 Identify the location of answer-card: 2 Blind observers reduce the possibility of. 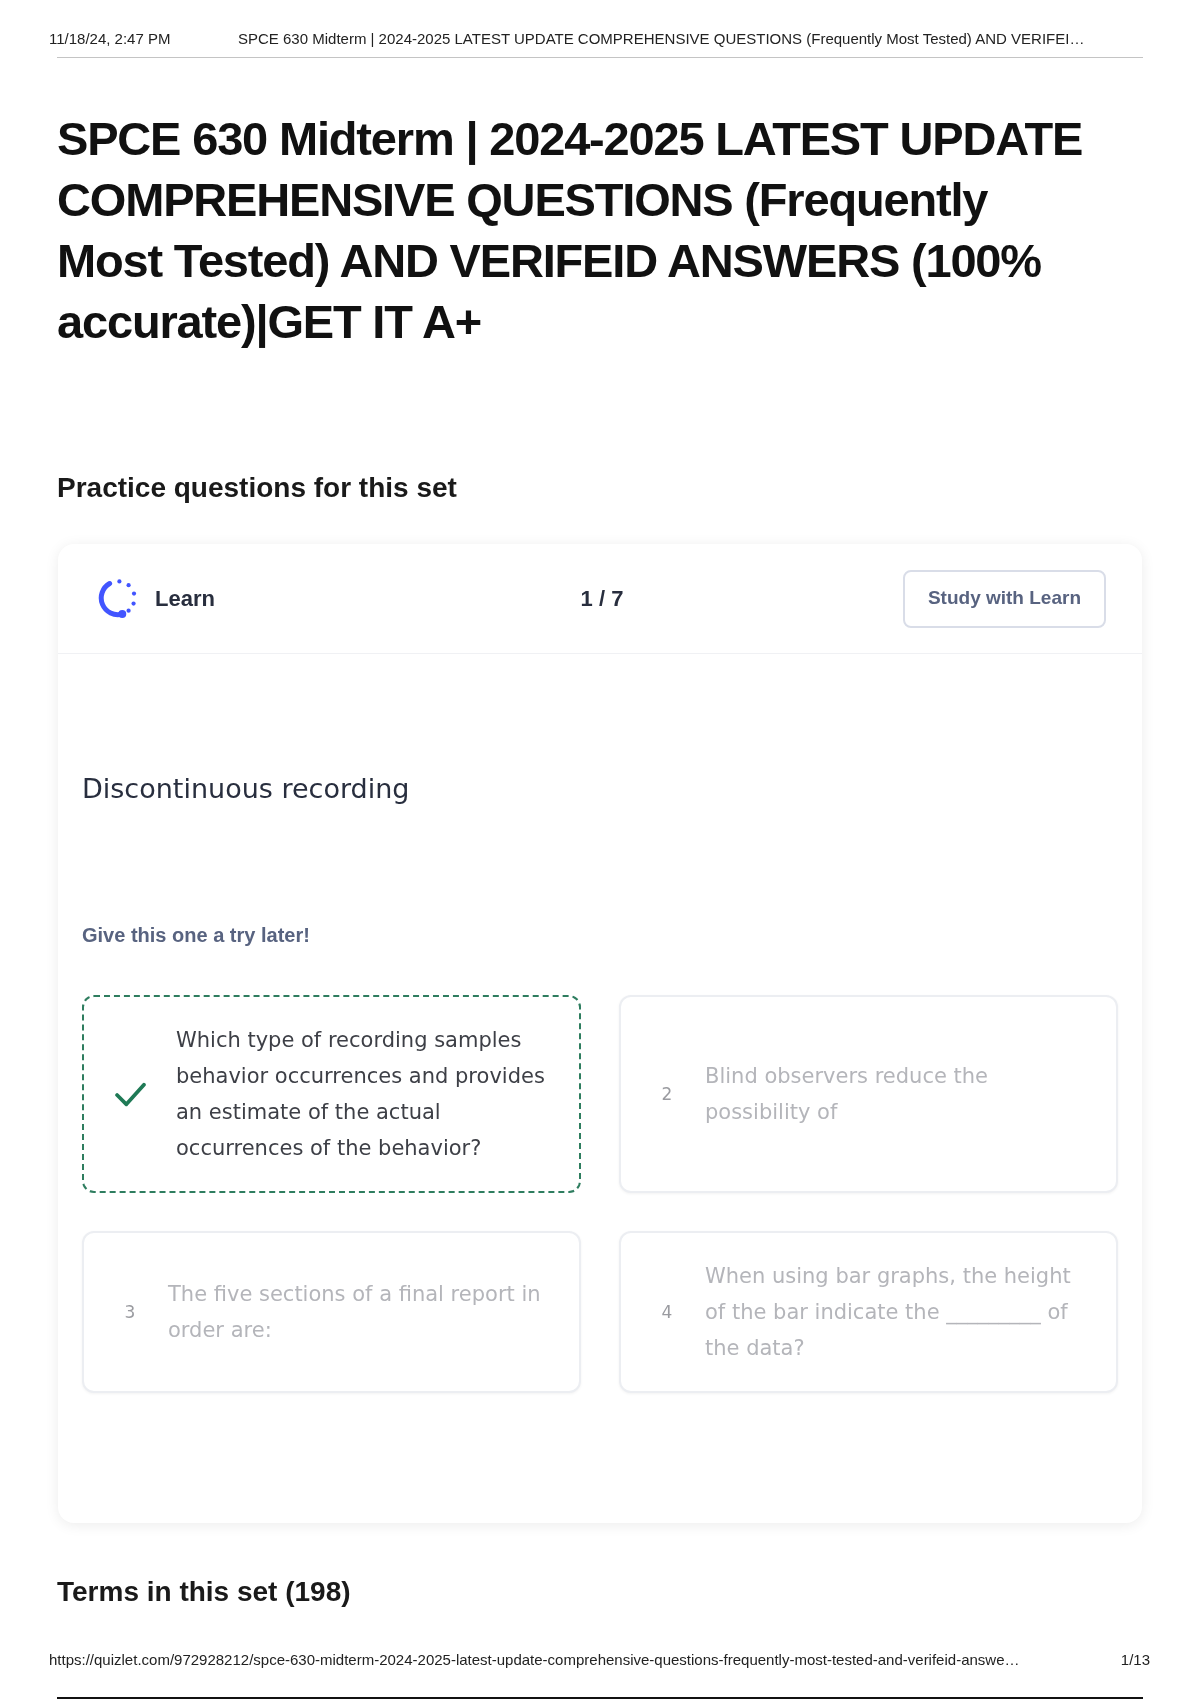
(868, 1094).